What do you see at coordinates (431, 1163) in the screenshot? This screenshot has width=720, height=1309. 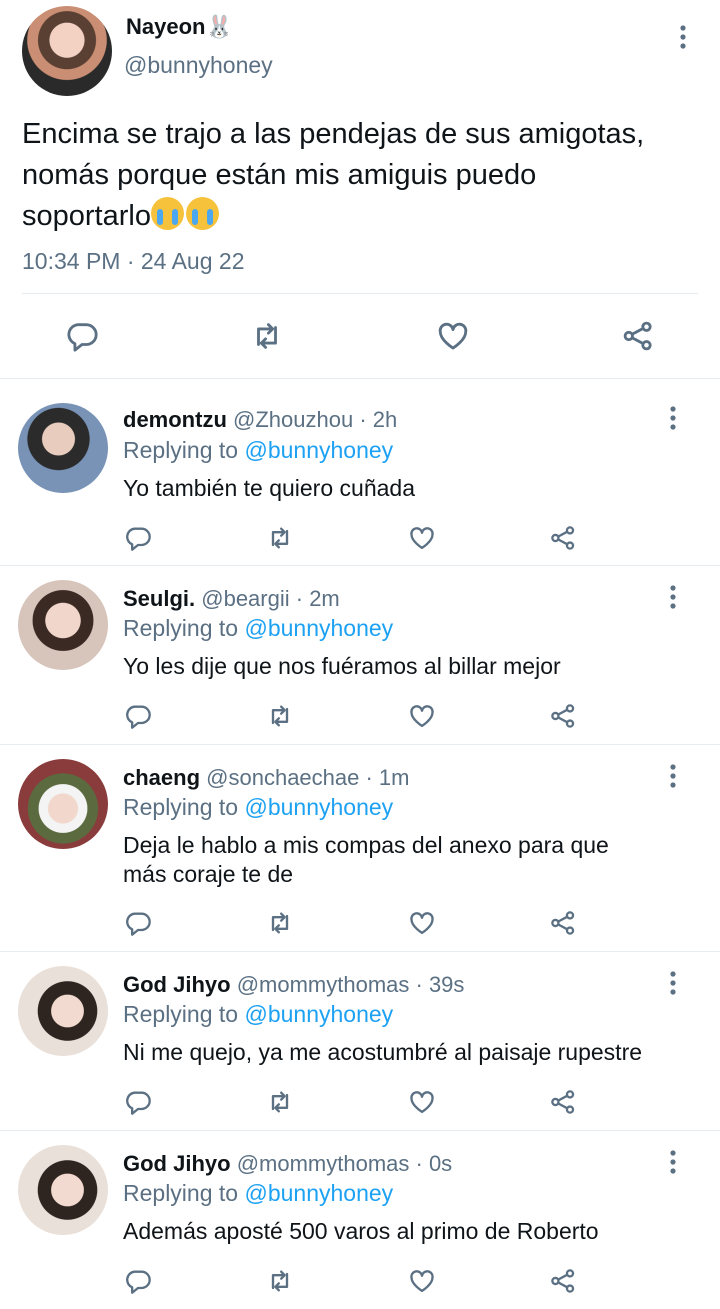 I see `reply-time: · 0s` at bounding box center [431, 1163].